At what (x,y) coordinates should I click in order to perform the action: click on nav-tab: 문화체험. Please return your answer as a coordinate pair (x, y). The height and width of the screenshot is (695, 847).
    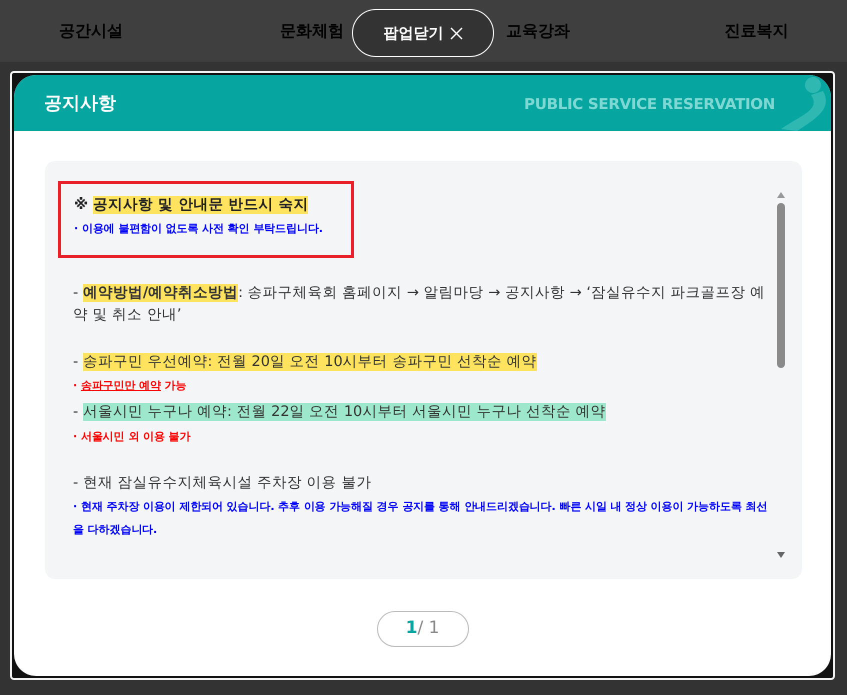
    Looking at the image, I should click on (312, 30).